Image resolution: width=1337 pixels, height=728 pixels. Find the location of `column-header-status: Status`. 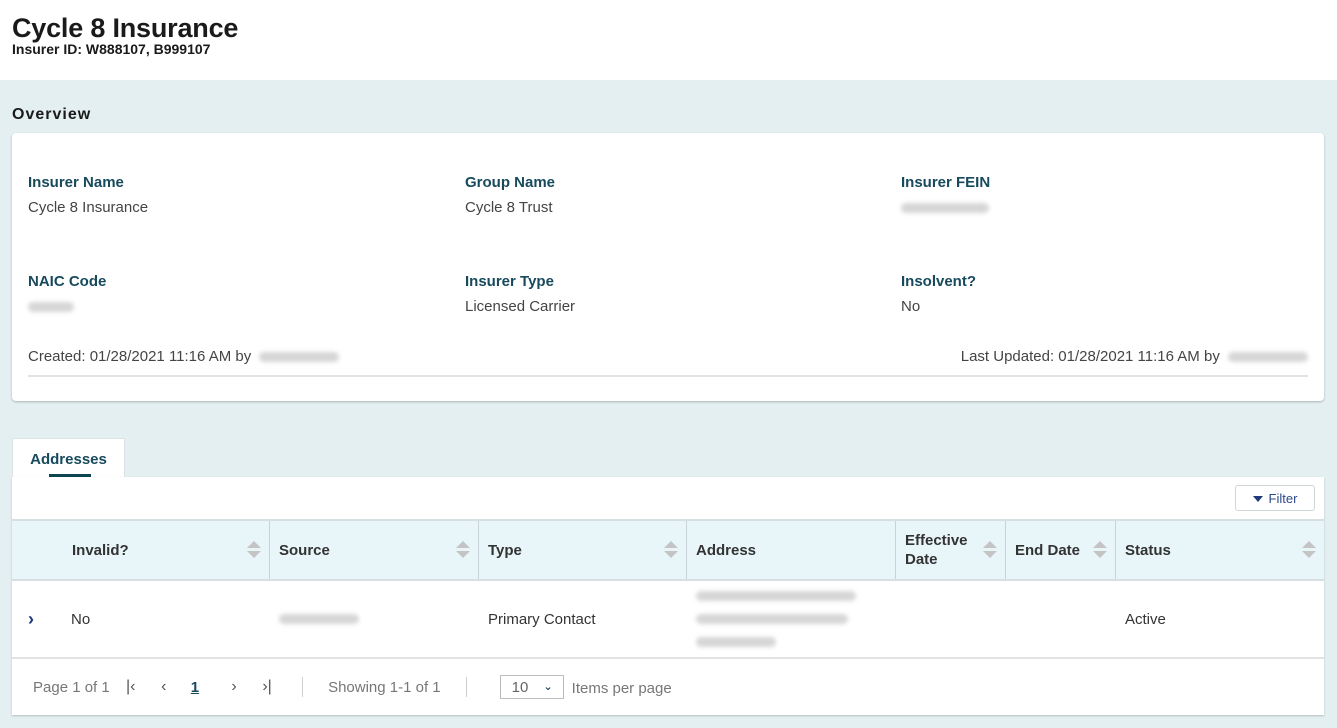

column-header-status: Status is located at coordinates (1220, 550).